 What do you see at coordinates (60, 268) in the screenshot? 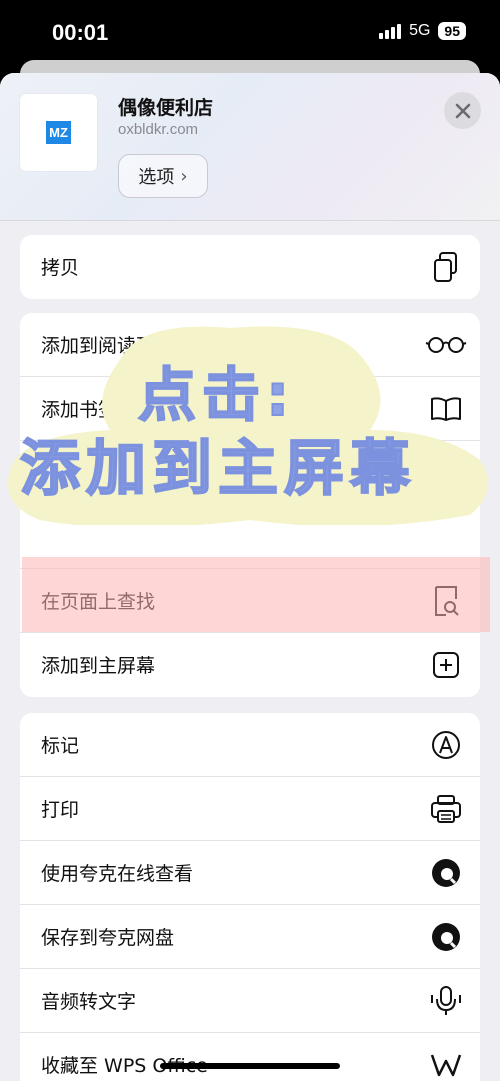
I see `menu-item-label: 拷贝` at bounding box center [60, 268].